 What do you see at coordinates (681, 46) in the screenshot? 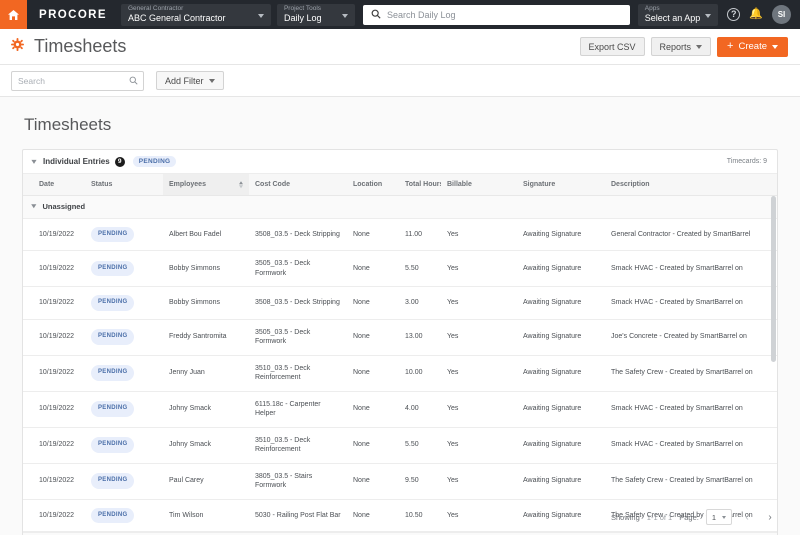
I see `reports-button: Reports` at bounding box center [681, 46].